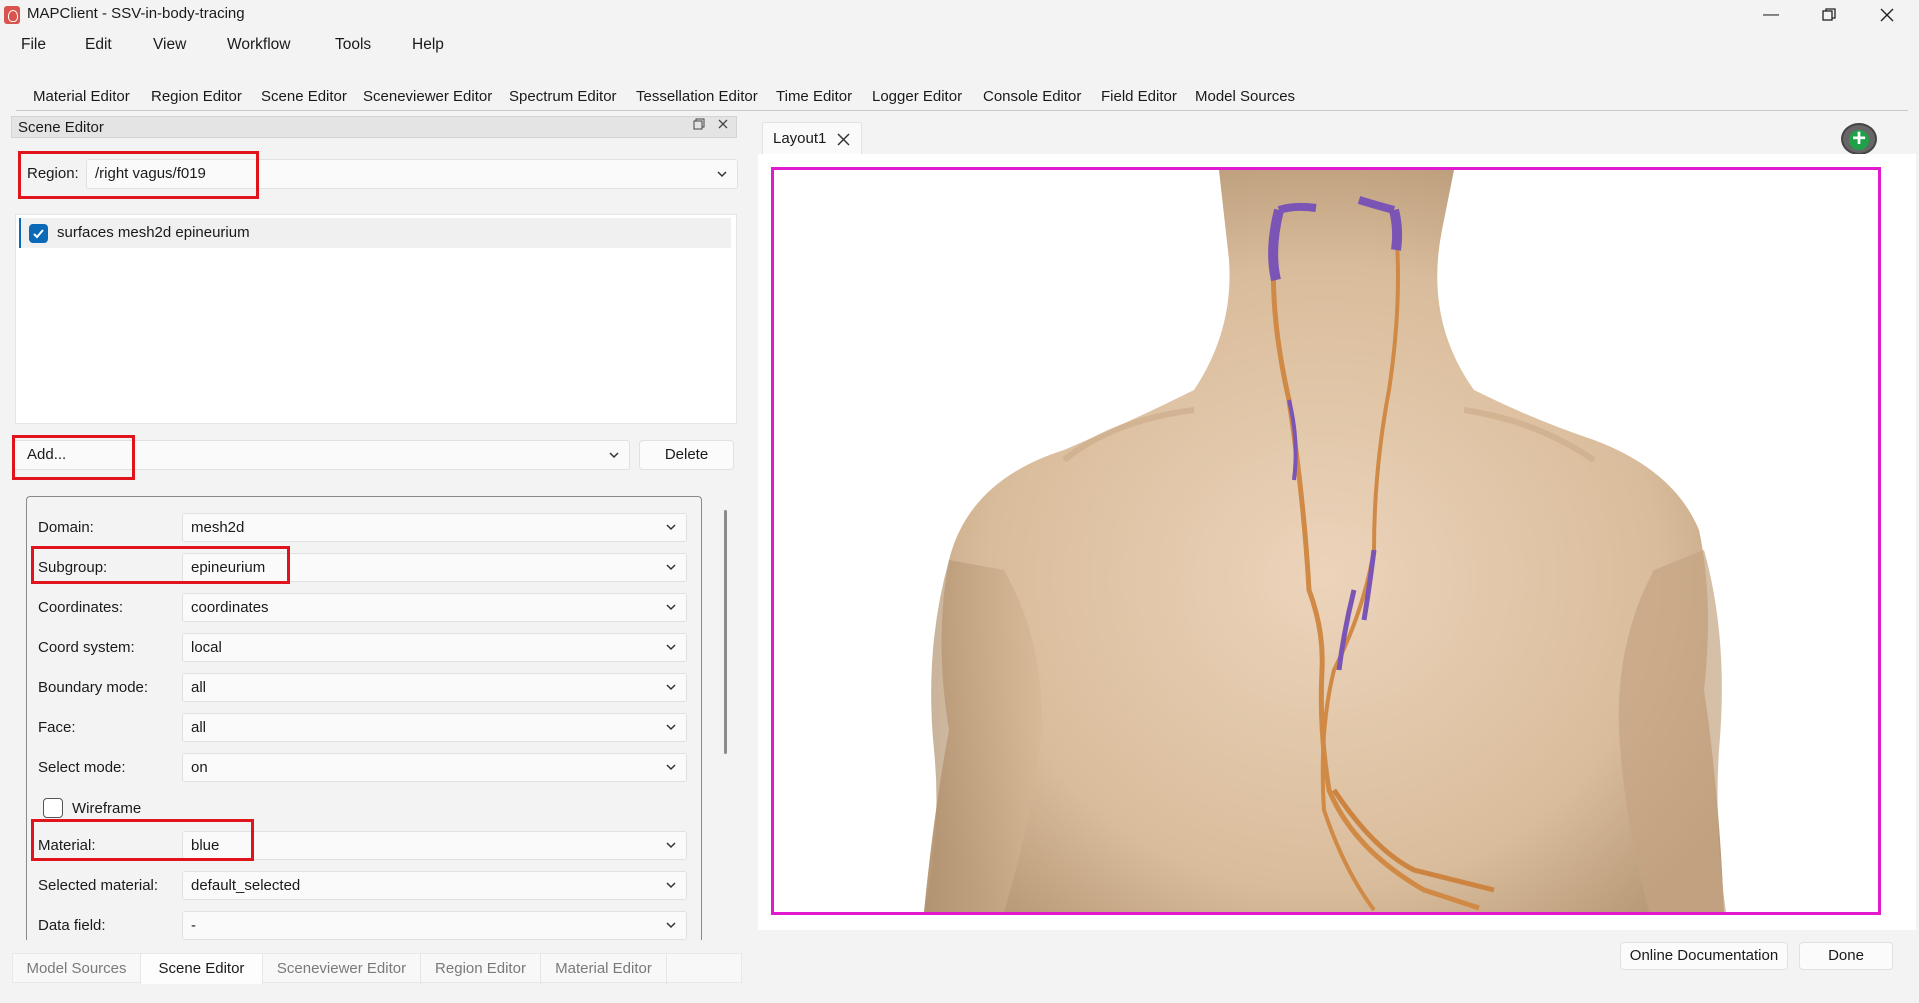 This screenshot has width=1919, height=1003. I want to click on menu-help: Help, so click(428, 45).